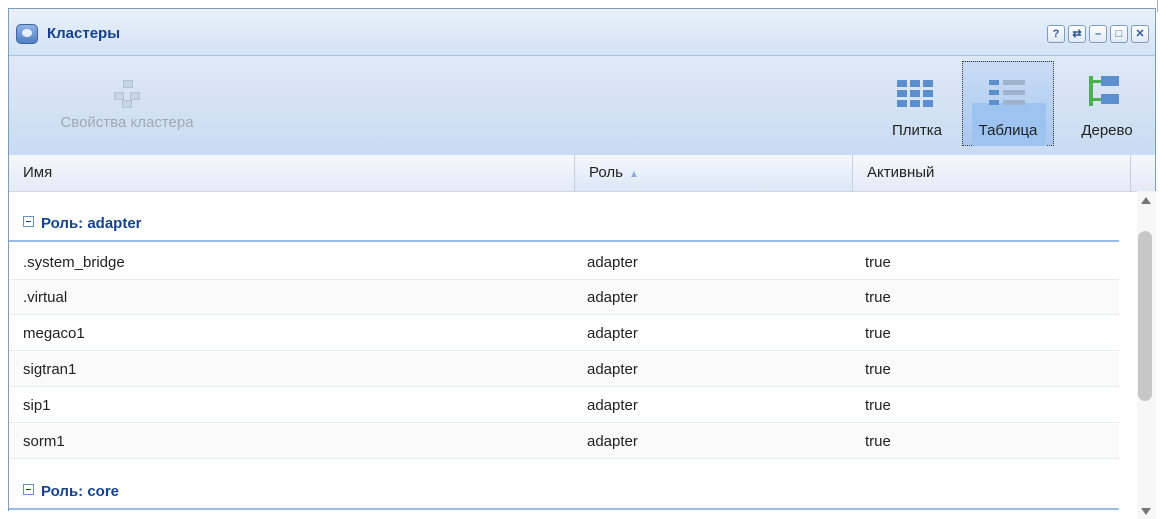  Describe the element at coordinates (564, 262) in the screenshot. I see `table-row: .system_bridge adapter true` at that location.